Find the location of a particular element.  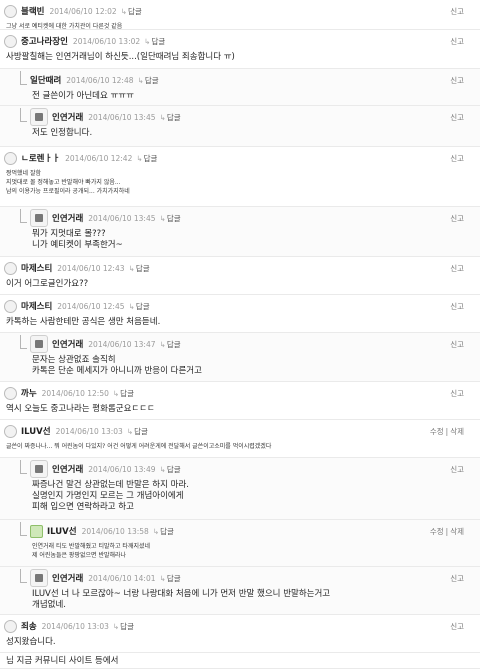

author-name: ㄴ로렌ㅏㅏ is located at coordinates (40, 158).